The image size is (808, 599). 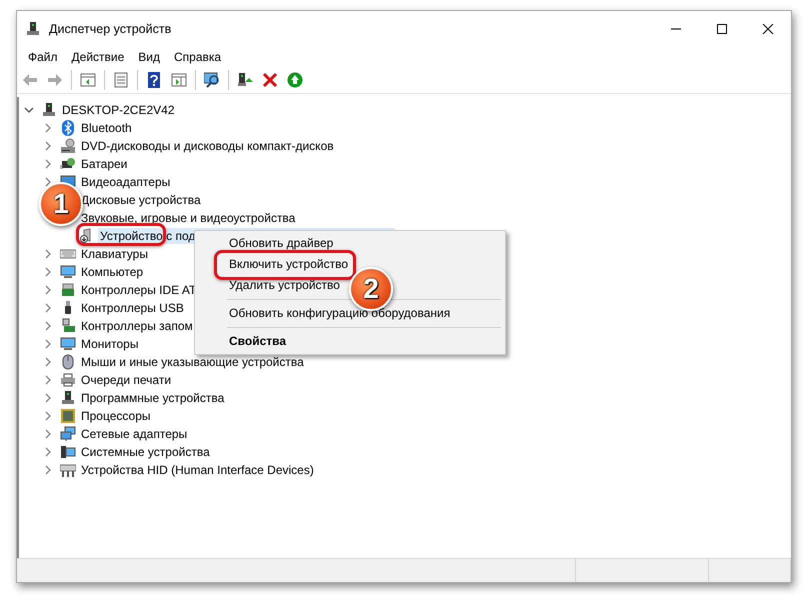 What do you see at coordinates (126, 380) in the screenshot?
I see `tree-item: Очереди печати` at bounding box center [126, 380].